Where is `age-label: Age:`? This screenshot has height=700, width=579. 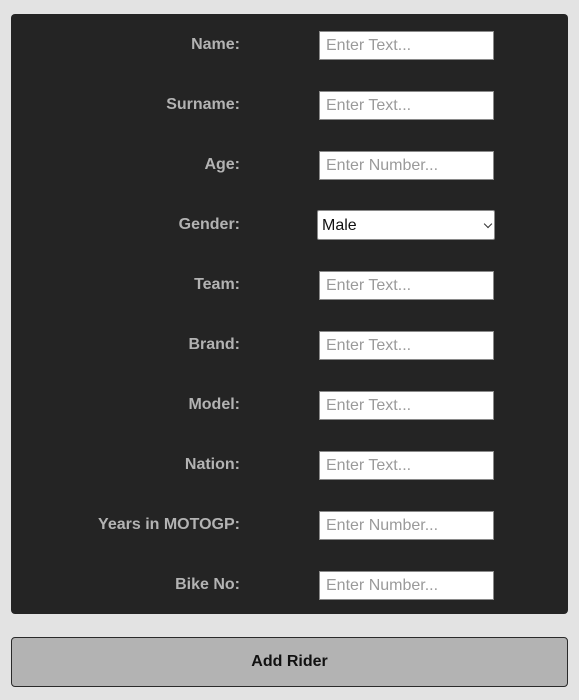
age-label: Age: is located at coordinates (222, 164).